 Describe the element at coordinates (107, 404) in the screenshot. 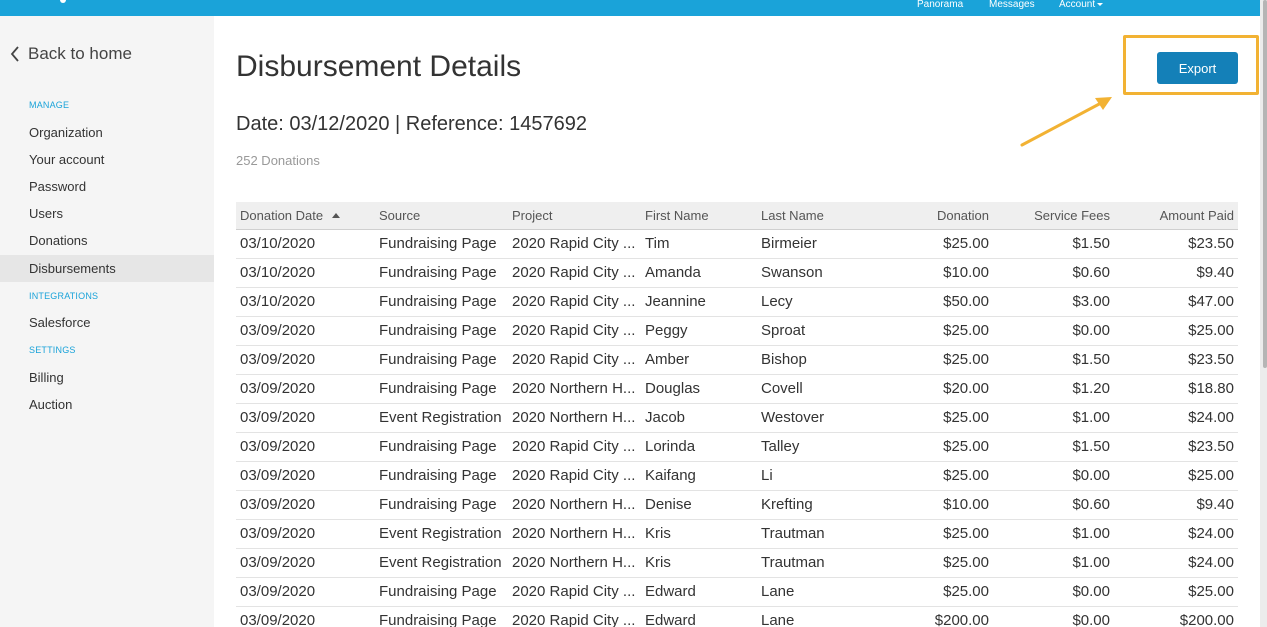

I see `sidebar-item-auction: Auction` at that location.